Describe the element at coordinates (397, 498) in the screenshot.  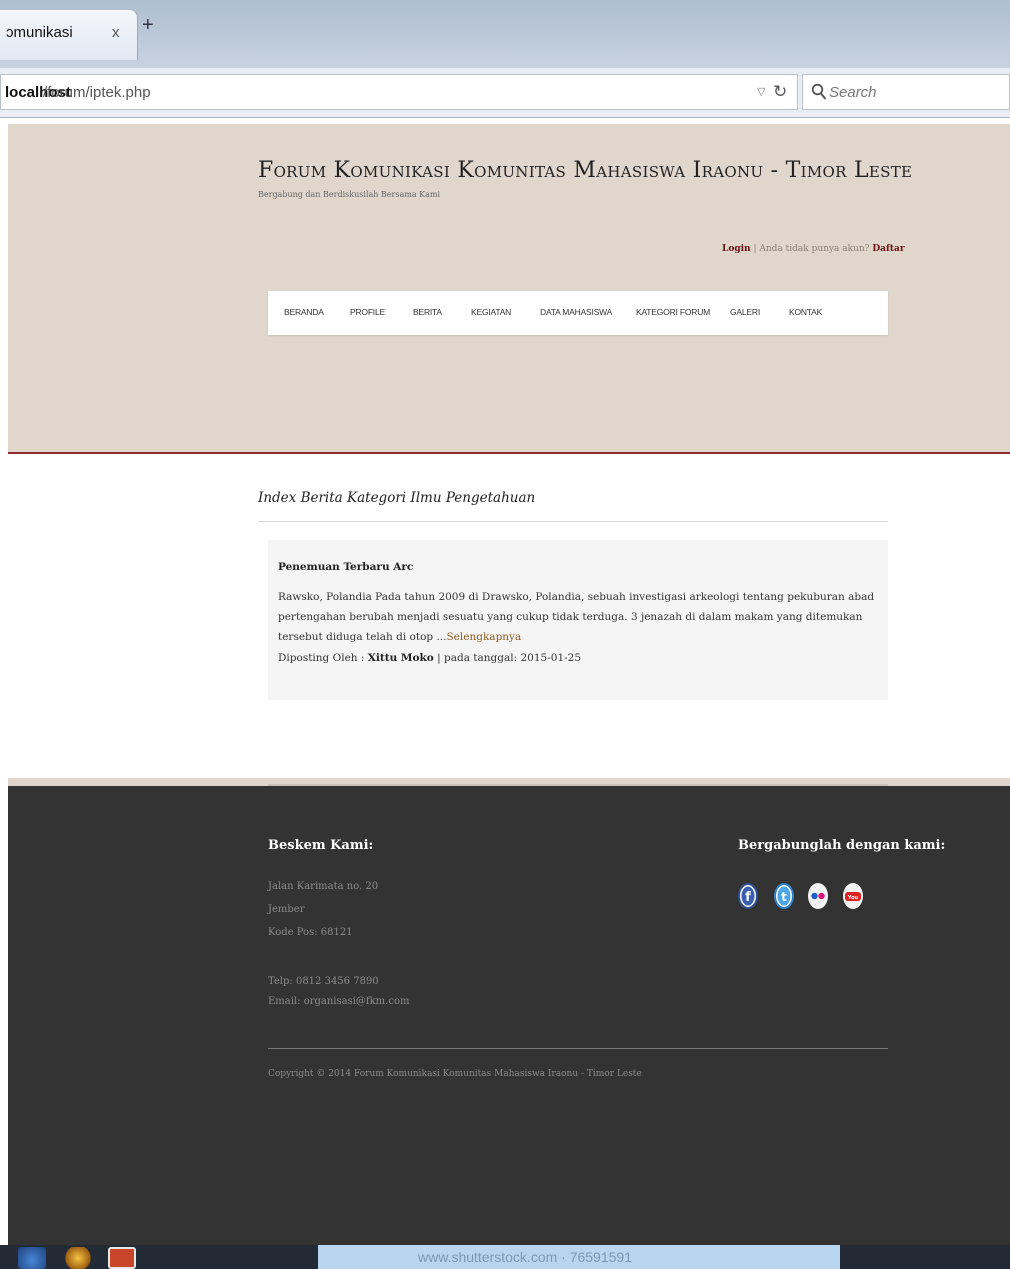
I see `index-title: Index Berita Kategori Ilmu Pengetahuan` at that location.